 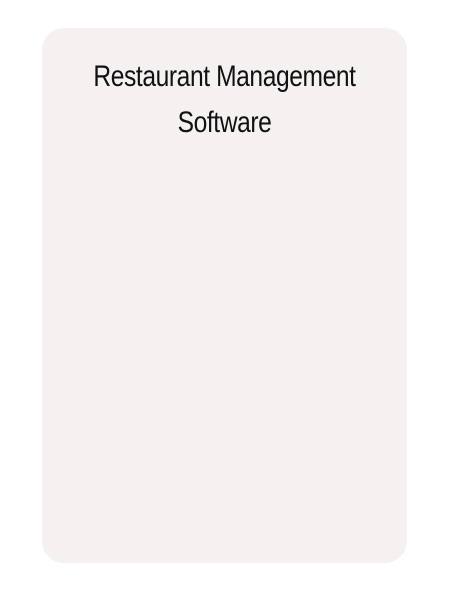 What do you see at coordinates (224, 76) in the screenshot?
I see `card-title-line-1: Restaurant Management` at bounding box center [224, 76].